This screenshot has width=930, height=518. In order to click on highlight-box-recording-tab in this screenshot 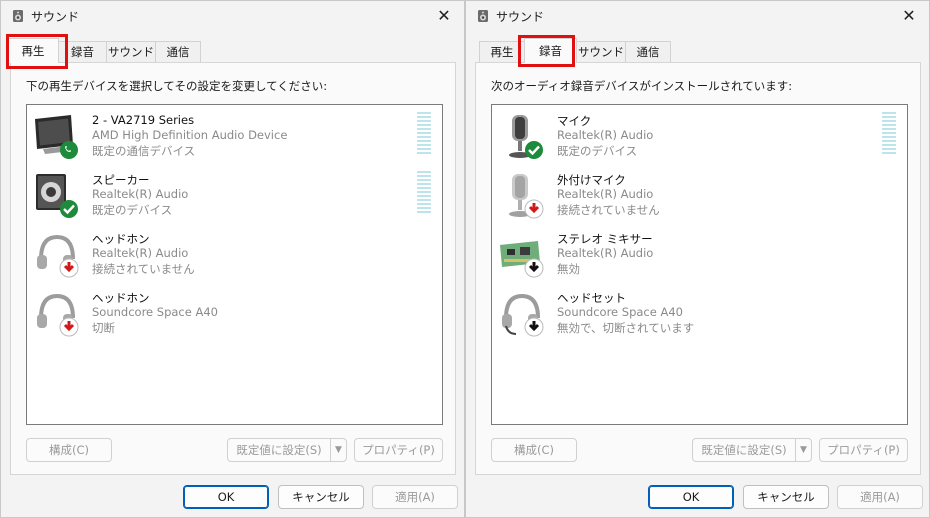, I will do `click(546, 51)`.